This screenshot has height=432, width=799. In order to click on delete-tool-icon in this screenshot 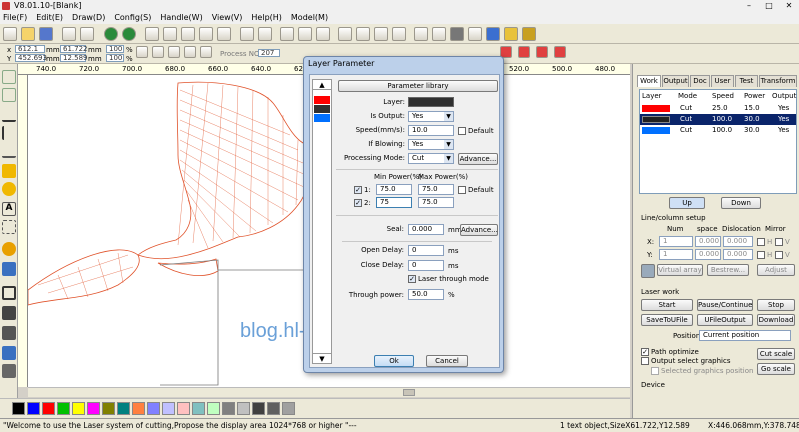, I will do `click(9, 293)`.